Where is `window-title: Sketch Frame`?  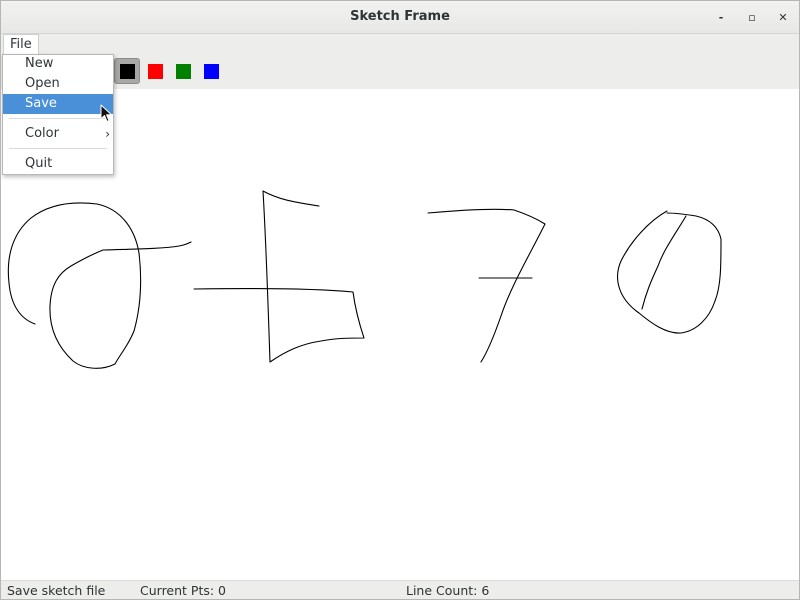 window-title: Sketch Frame is located at coordinates (400, 16).